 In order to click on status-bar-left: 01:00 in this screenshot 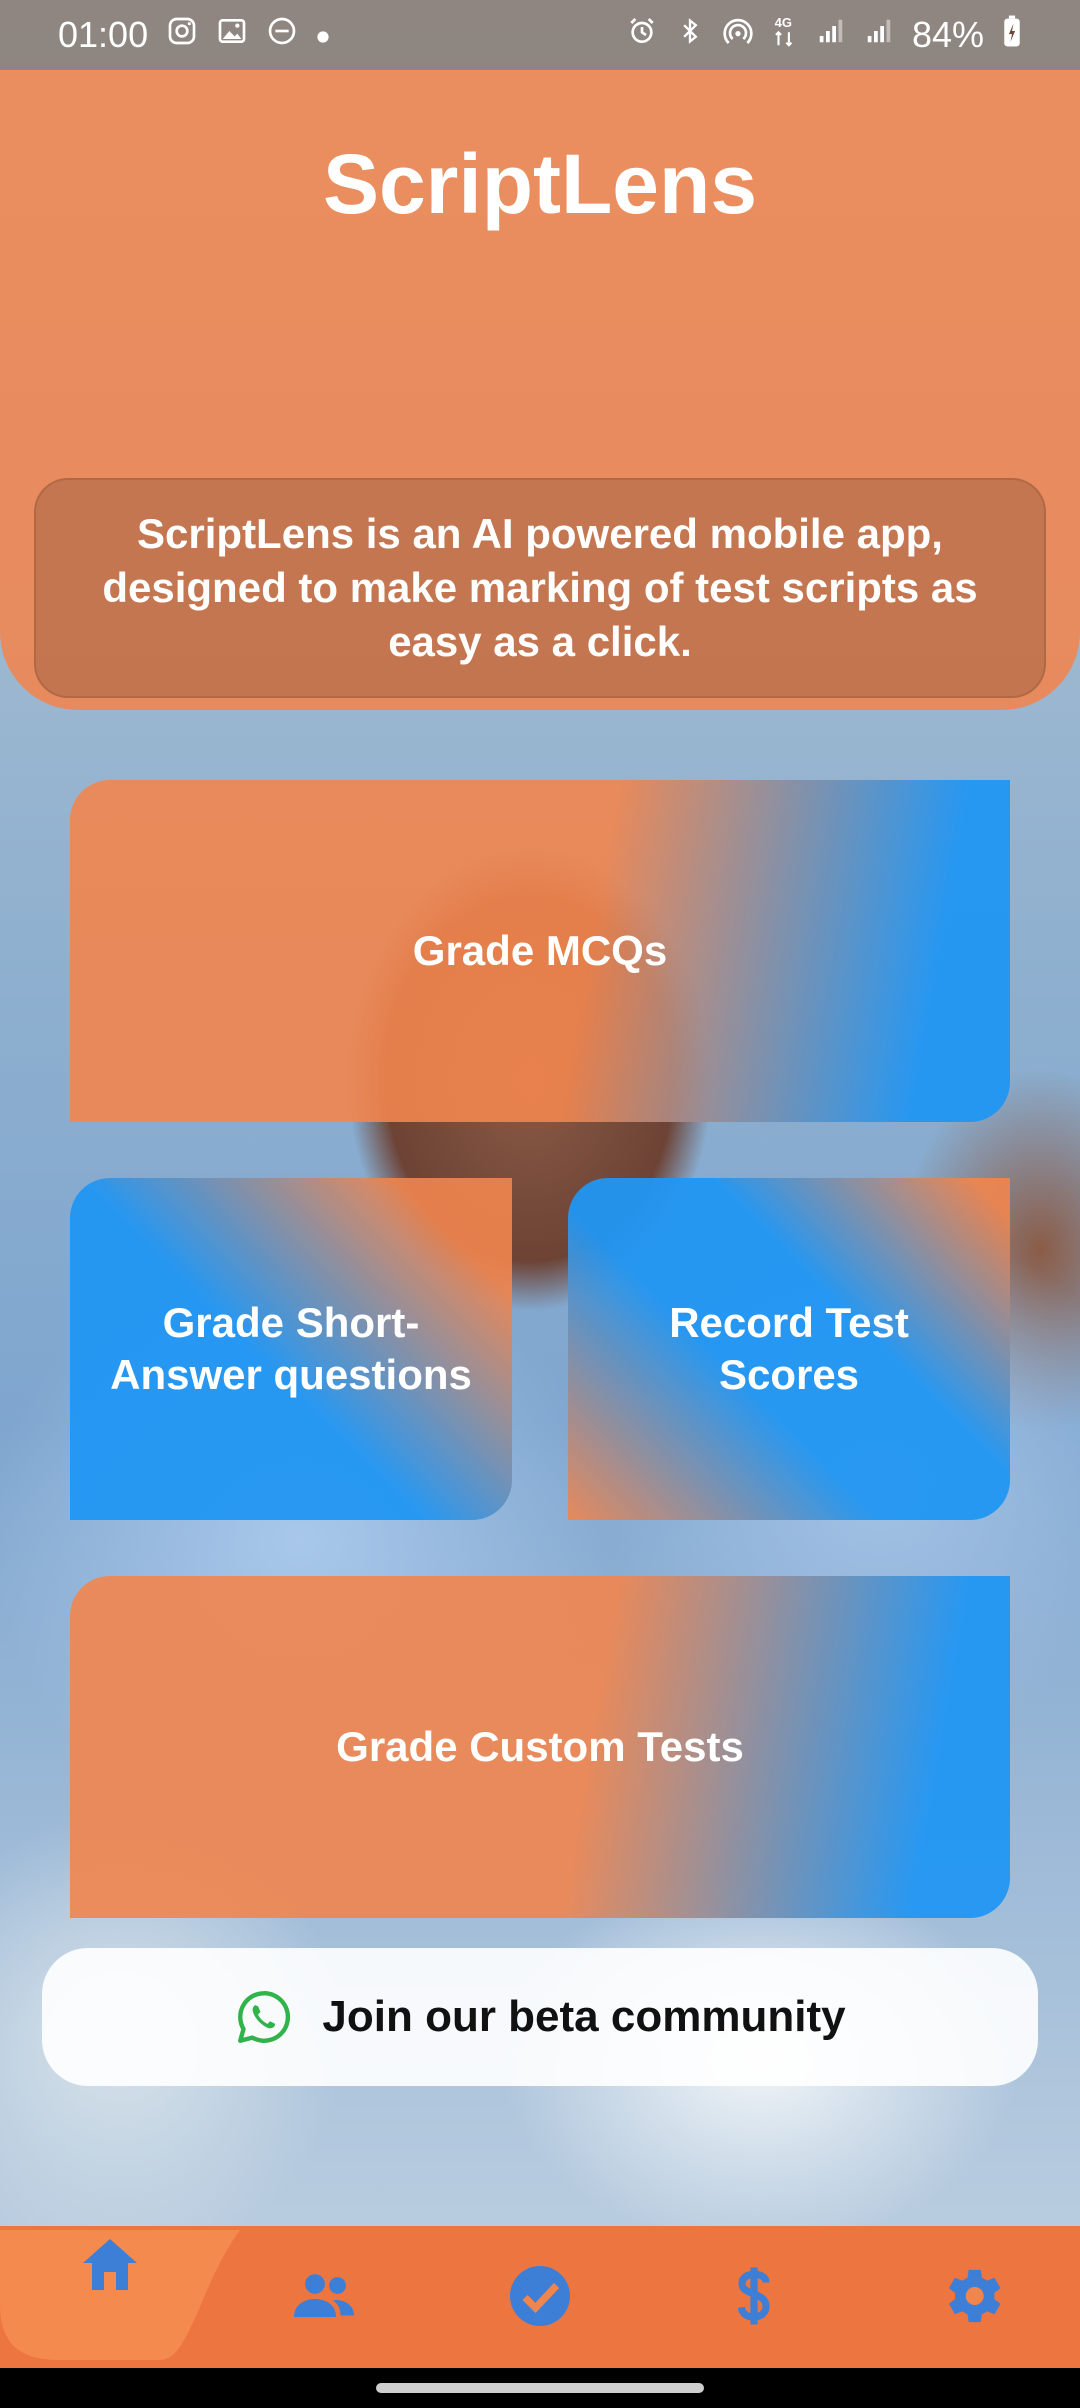, I will do `click(194, 35)`.